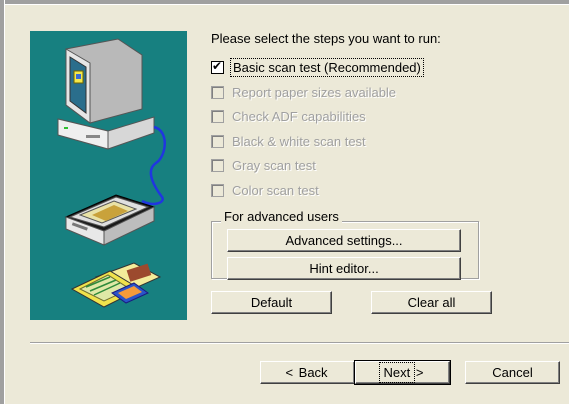 The image size is (569, 404). What do you see at coordinates (418, 372) in the screenshot?
I see `next-arrow-icon: >` at bounding box center [418, 372].